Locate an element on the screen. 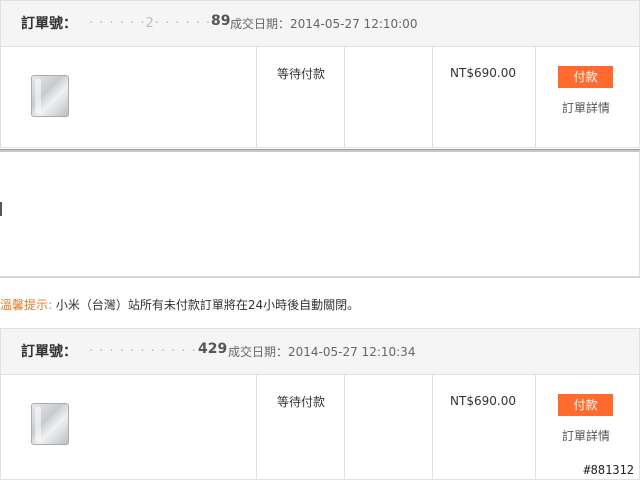 The image size is (640, 480). watermark: #881312 is located at coordinates (608, 470).